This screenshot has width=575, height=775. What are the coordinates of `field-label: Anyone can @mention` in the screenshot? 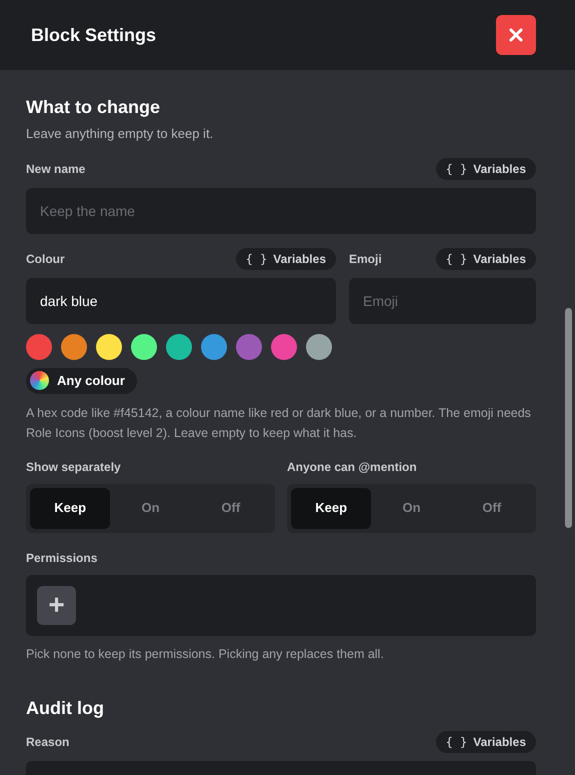 It's located at (352, 467).